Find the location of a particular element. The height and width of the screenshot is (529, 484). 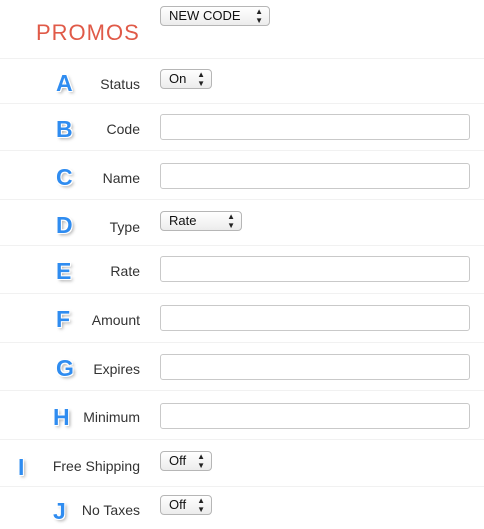

type-select: Rate ▲ ▼ is located at coordinates (201, 221).